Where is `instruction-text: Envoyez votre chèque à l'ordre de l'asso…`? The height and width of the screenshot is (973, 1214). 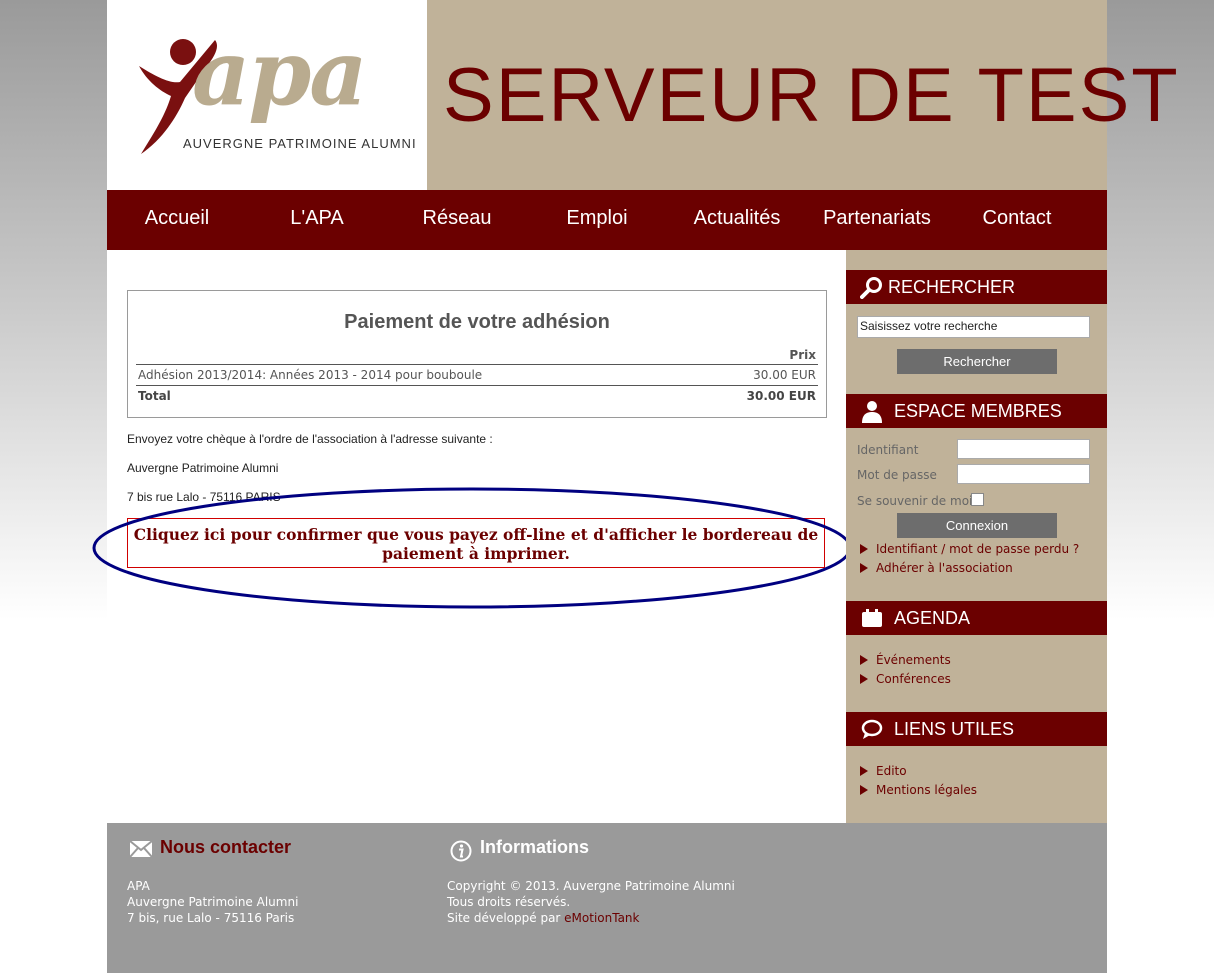
instruction-text: Envoyez votre chèque à l'ordre de l'asso… is located at coordinates (310, 439).